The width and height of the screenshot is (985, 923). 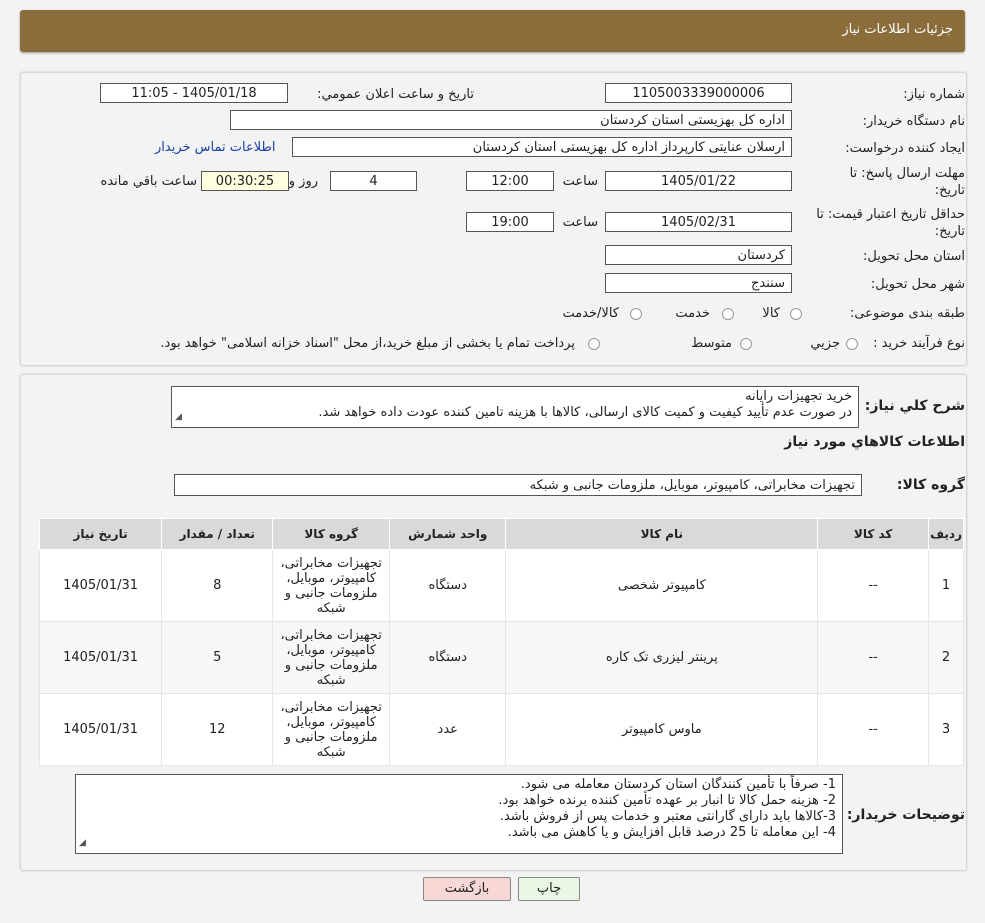 What do you see at coordinates (662, 585) in the screenshot?
I see `cell-name: کامپیوتر شخصی` at bounding box center [662, 585].